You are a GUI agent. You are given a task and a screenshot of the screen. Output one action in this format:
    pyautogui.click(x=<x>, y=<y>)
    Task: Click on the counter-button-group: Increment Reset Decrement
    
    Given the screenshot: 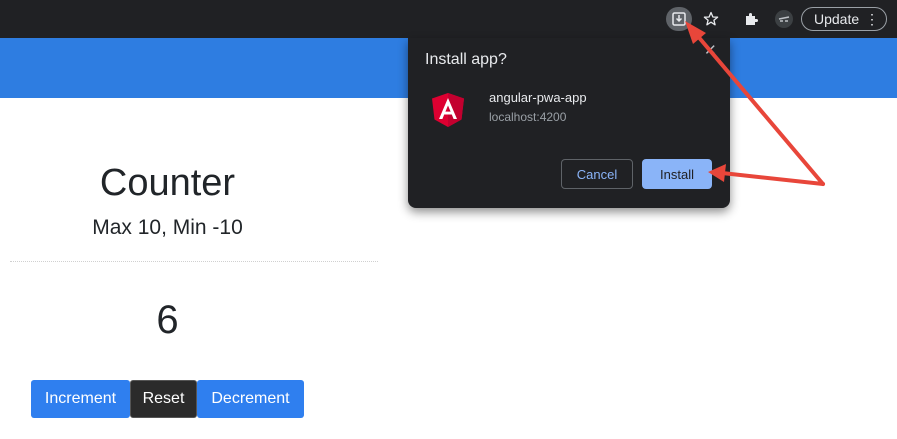 What is the action you would take?
    pyautogui.click(x=167, y=399)
    